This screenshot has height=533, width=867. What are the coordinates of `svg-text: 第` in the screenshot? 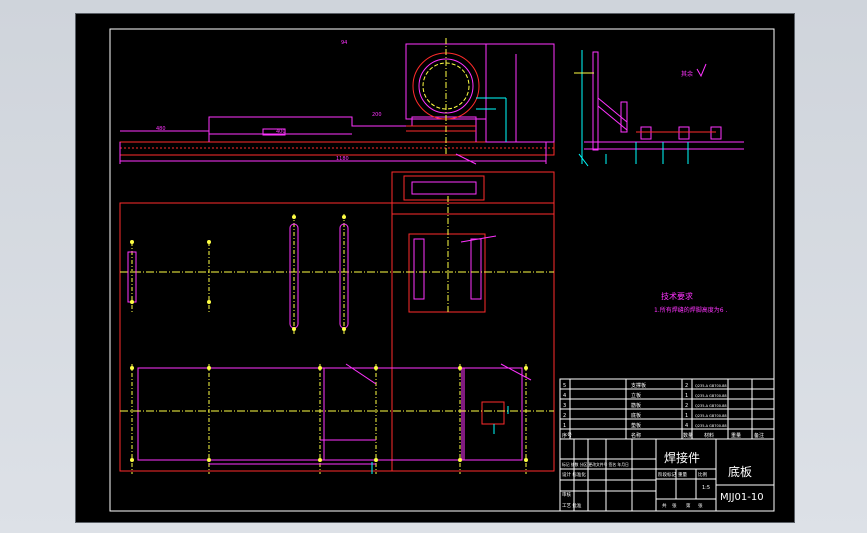 It's located at (688, 505).